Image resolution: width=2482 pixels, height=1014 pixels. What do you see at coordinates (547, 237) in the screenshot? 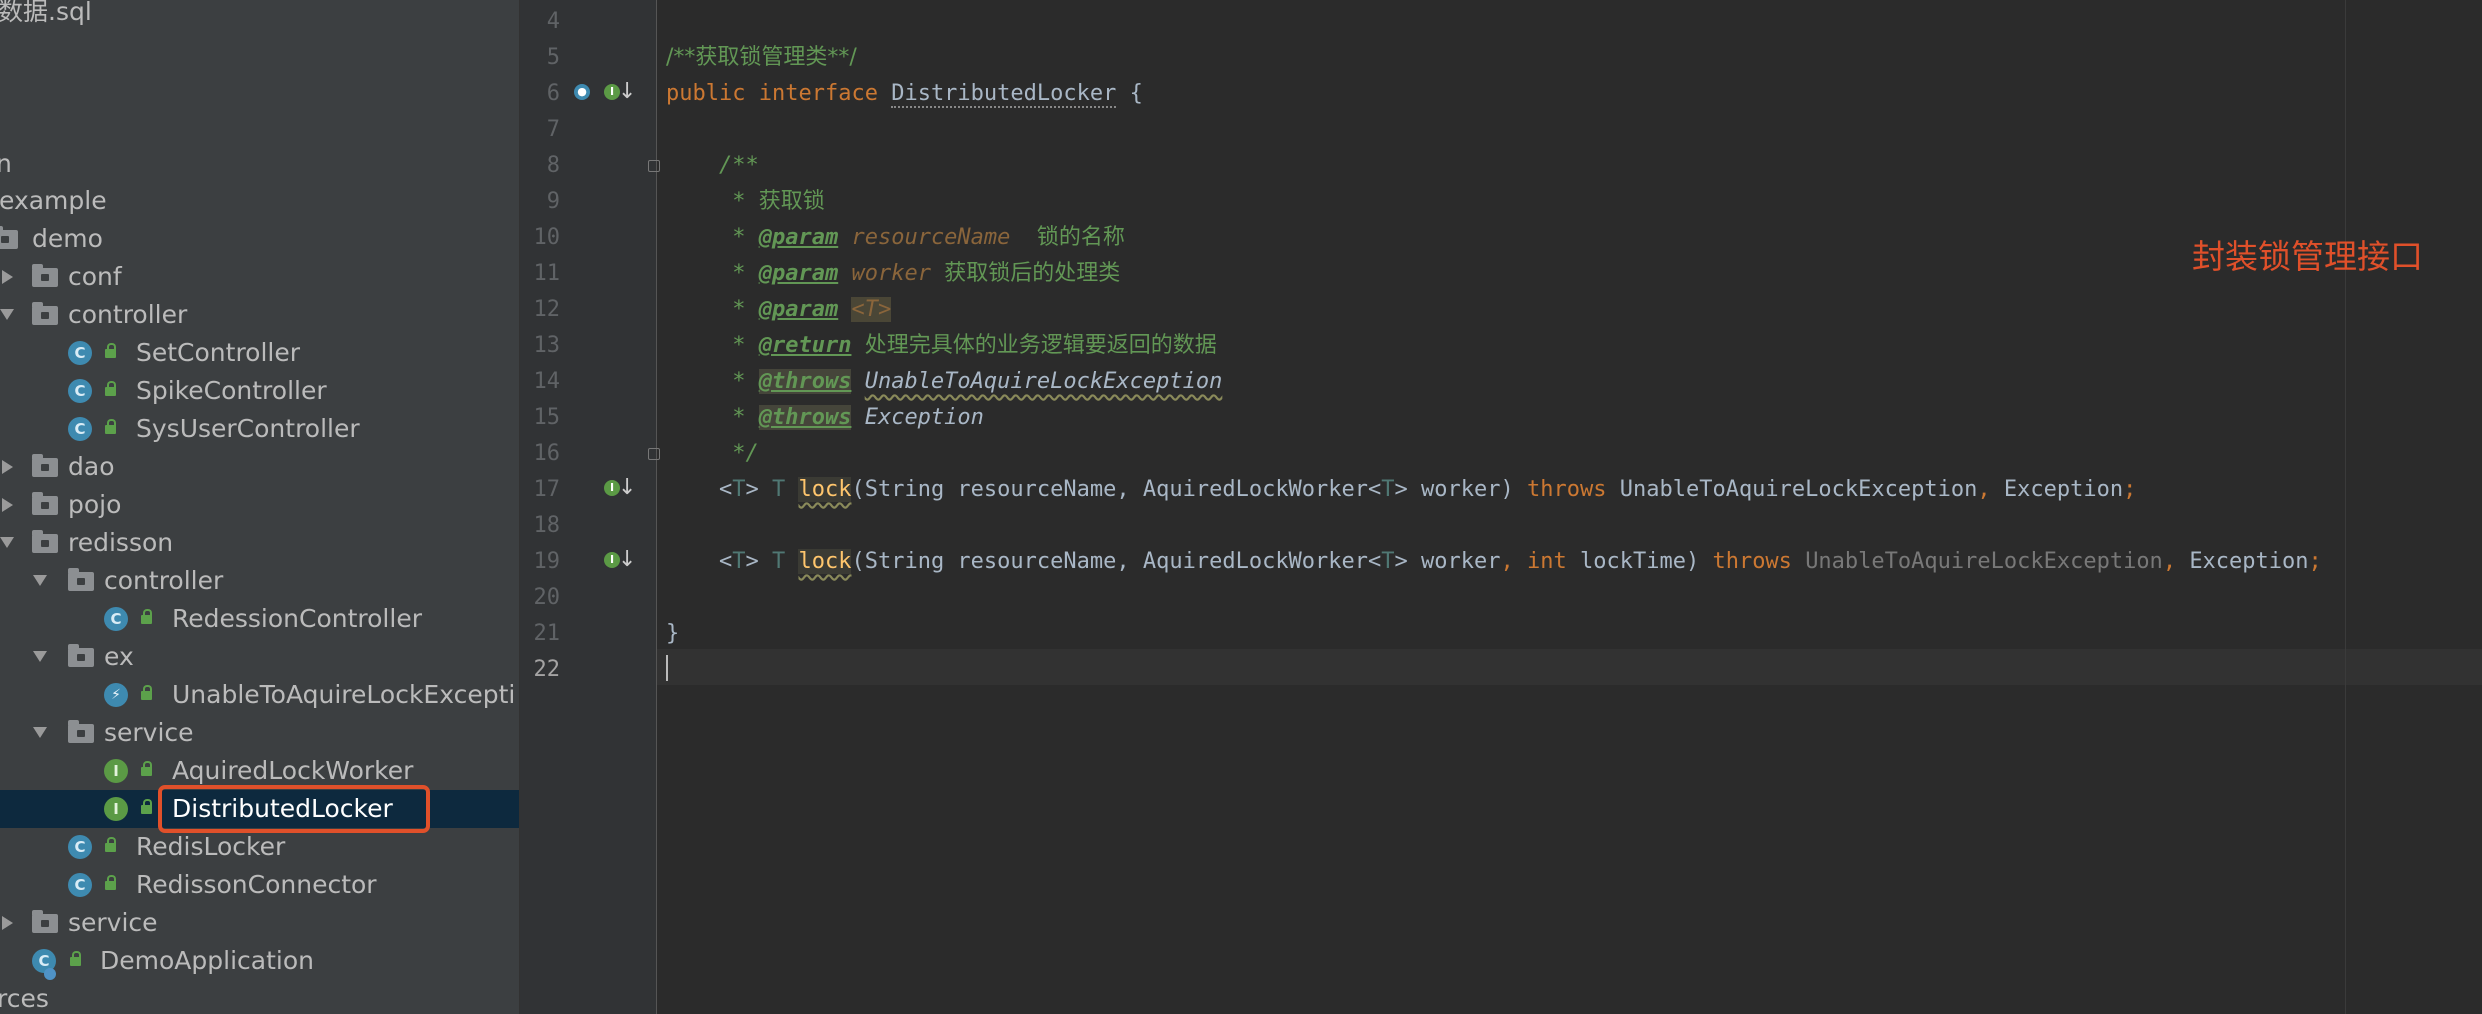
I see `line-number: 10` at bounding box center [547, 237].